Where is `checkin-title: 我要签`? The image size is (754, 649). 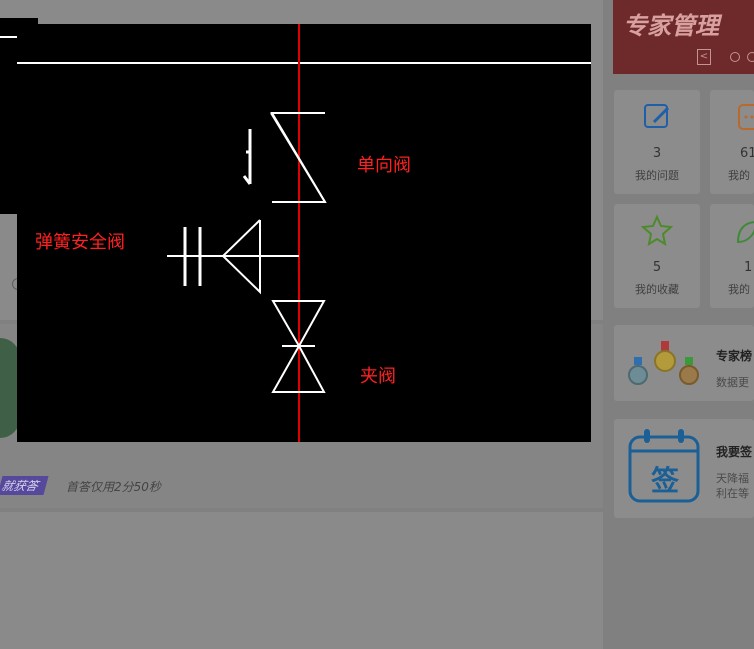 checkin-title: 我要签 is located at coordinates (734, 452).